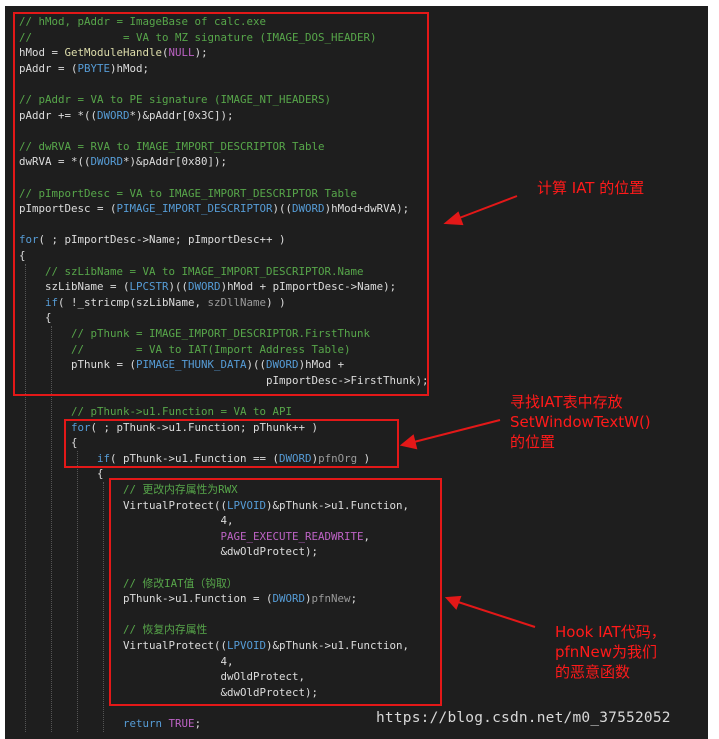 The width and height of the screenshot is (719, 739). What do you see at coordinates (610, 632) in the screenshot?
I see `annotation-hook-iat-line-1: Hook IAT代码，` at bounding box center [610, 632].